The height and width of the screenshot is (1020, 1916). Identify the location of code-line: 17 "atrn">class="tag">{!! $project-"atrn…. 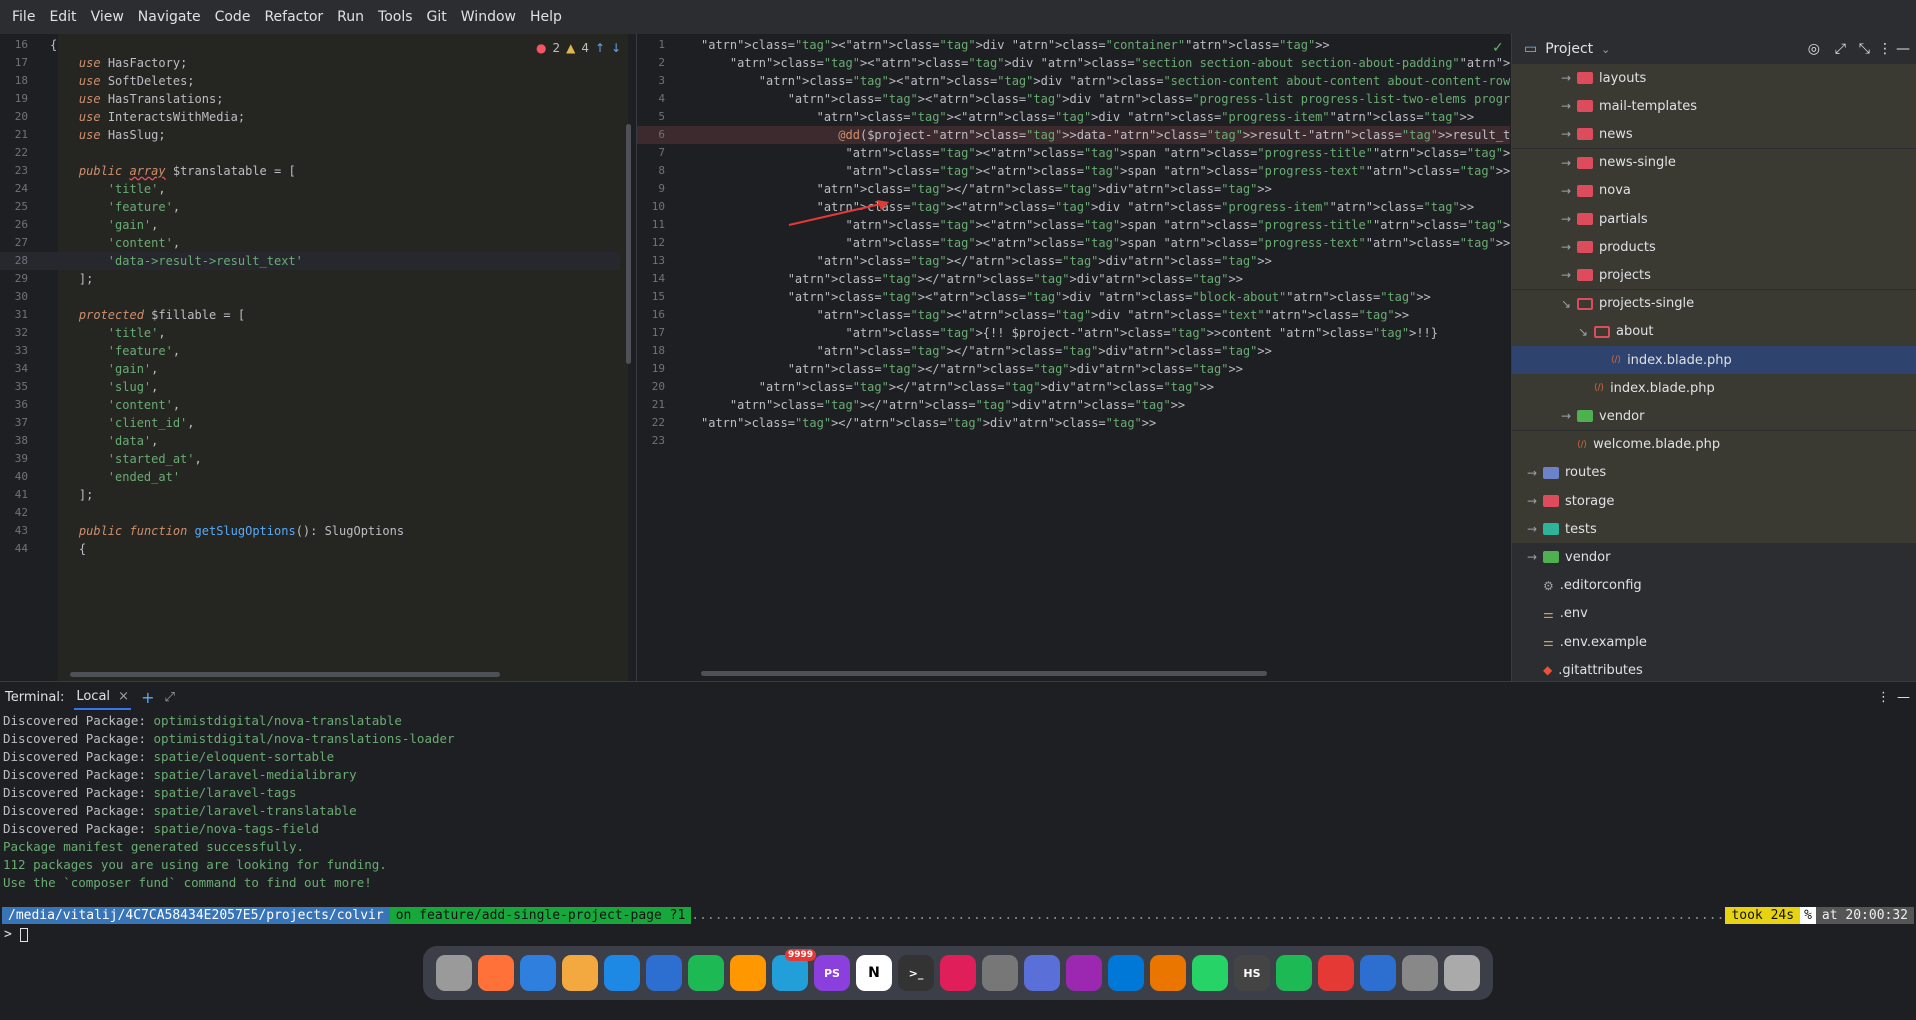
(1073, 333).